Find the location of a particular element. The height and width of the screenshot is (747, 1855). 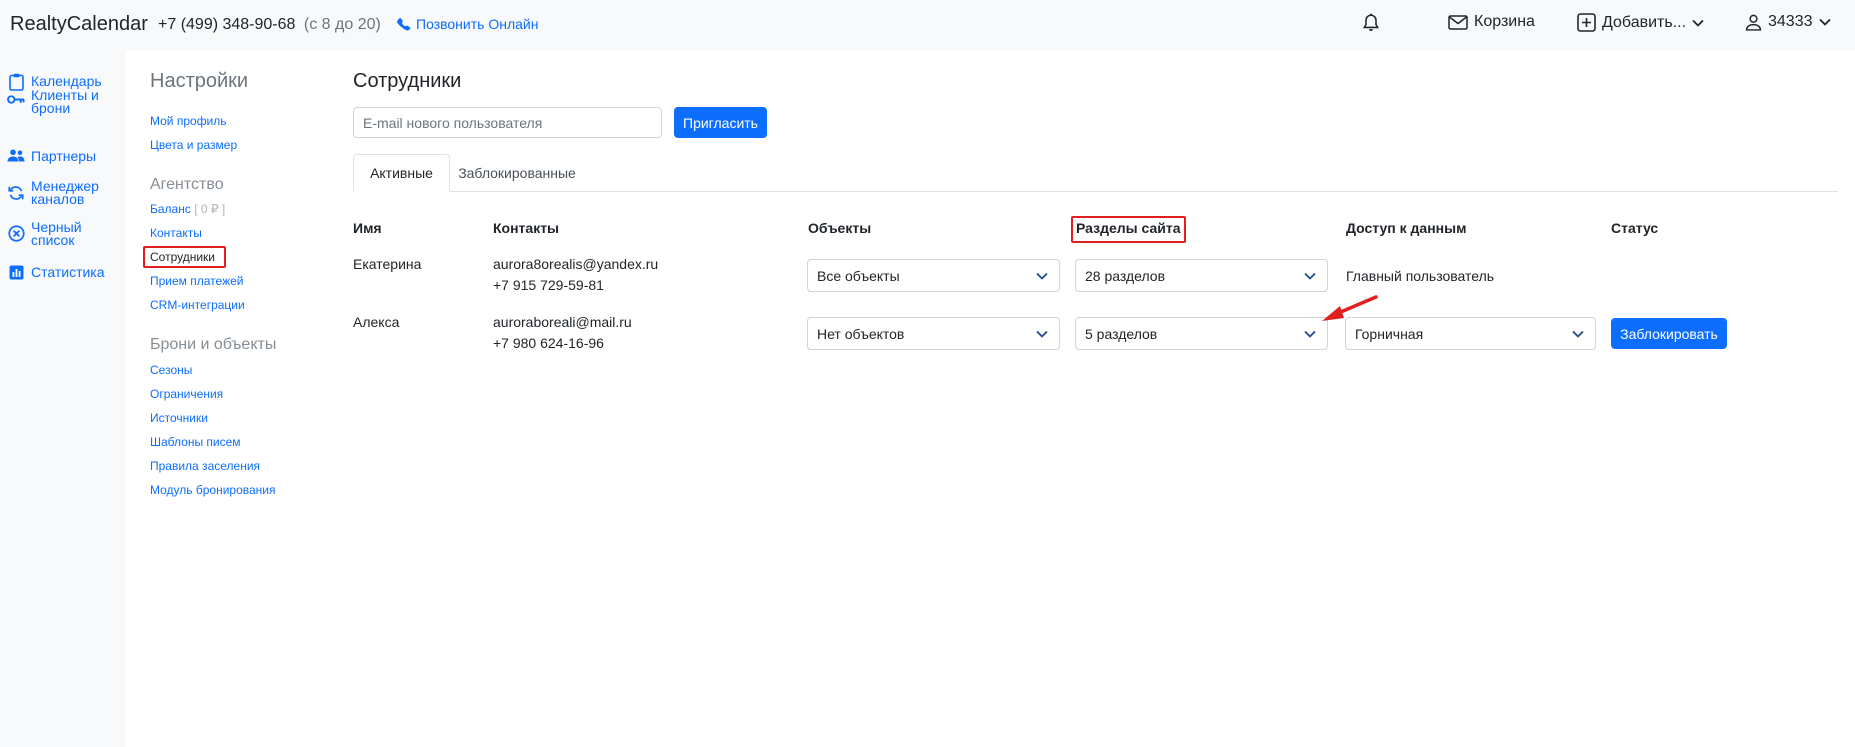

sidebar-item-blacklist: Черный список is located at coordinates (49, 233).